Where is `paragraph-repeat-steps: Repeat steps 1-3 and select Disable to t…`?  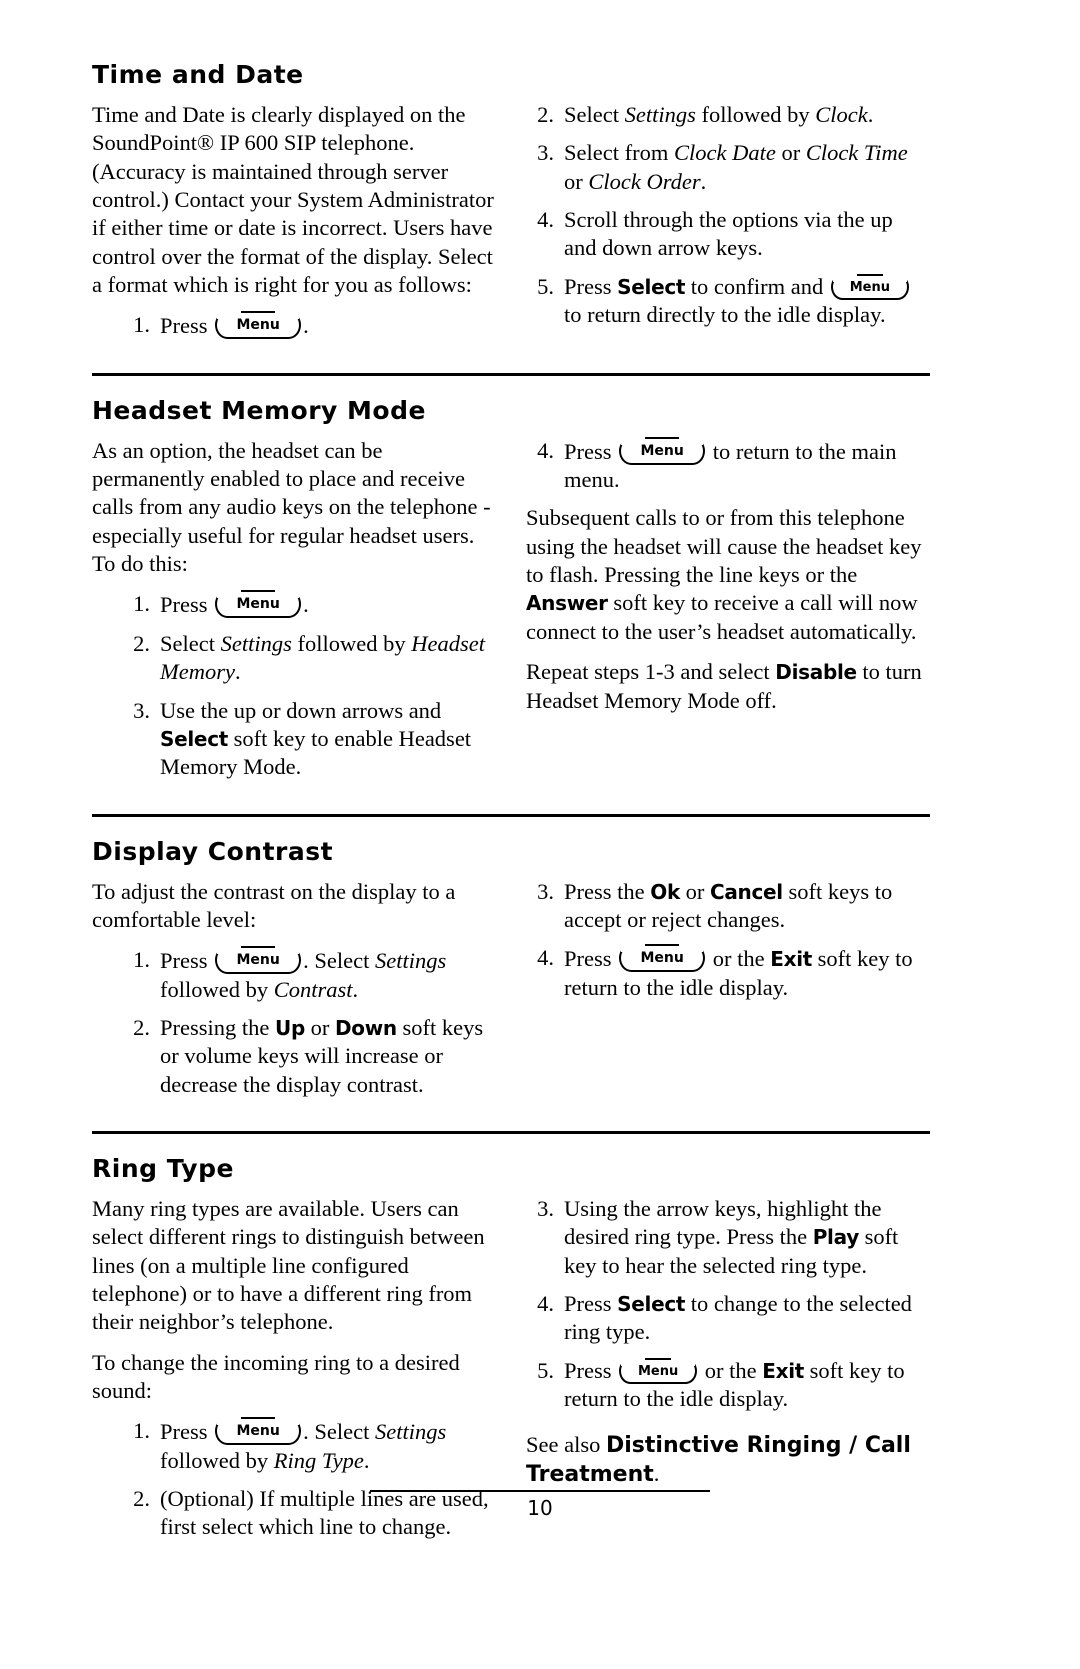 paragraph-repeat-steps: Repeat steps 1-3 and select Disable to t… is located at coordinates (724, 686).